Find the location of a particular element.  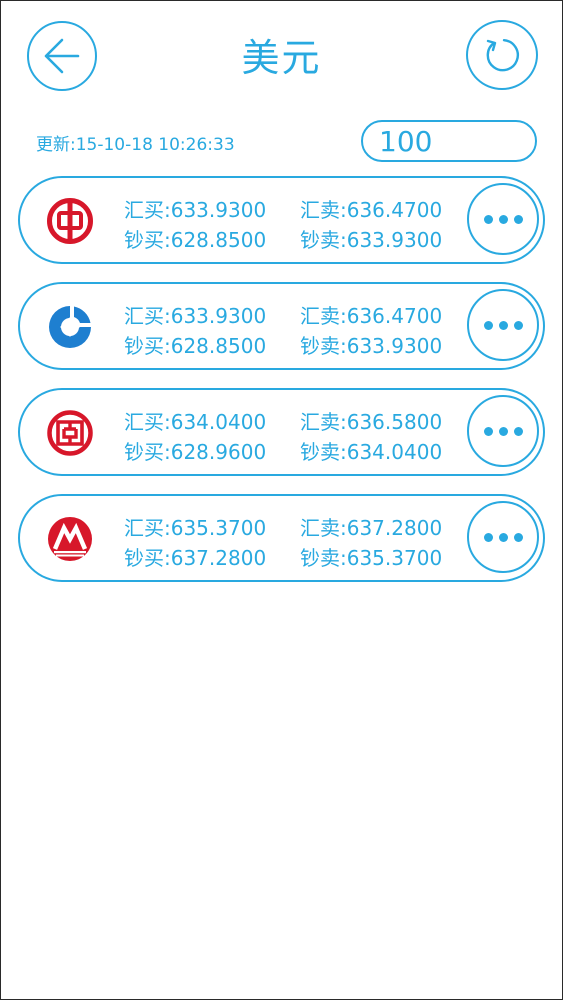

rate-transfer-sell: 汇卖:636.5800 is located at coordinates (371, 422).